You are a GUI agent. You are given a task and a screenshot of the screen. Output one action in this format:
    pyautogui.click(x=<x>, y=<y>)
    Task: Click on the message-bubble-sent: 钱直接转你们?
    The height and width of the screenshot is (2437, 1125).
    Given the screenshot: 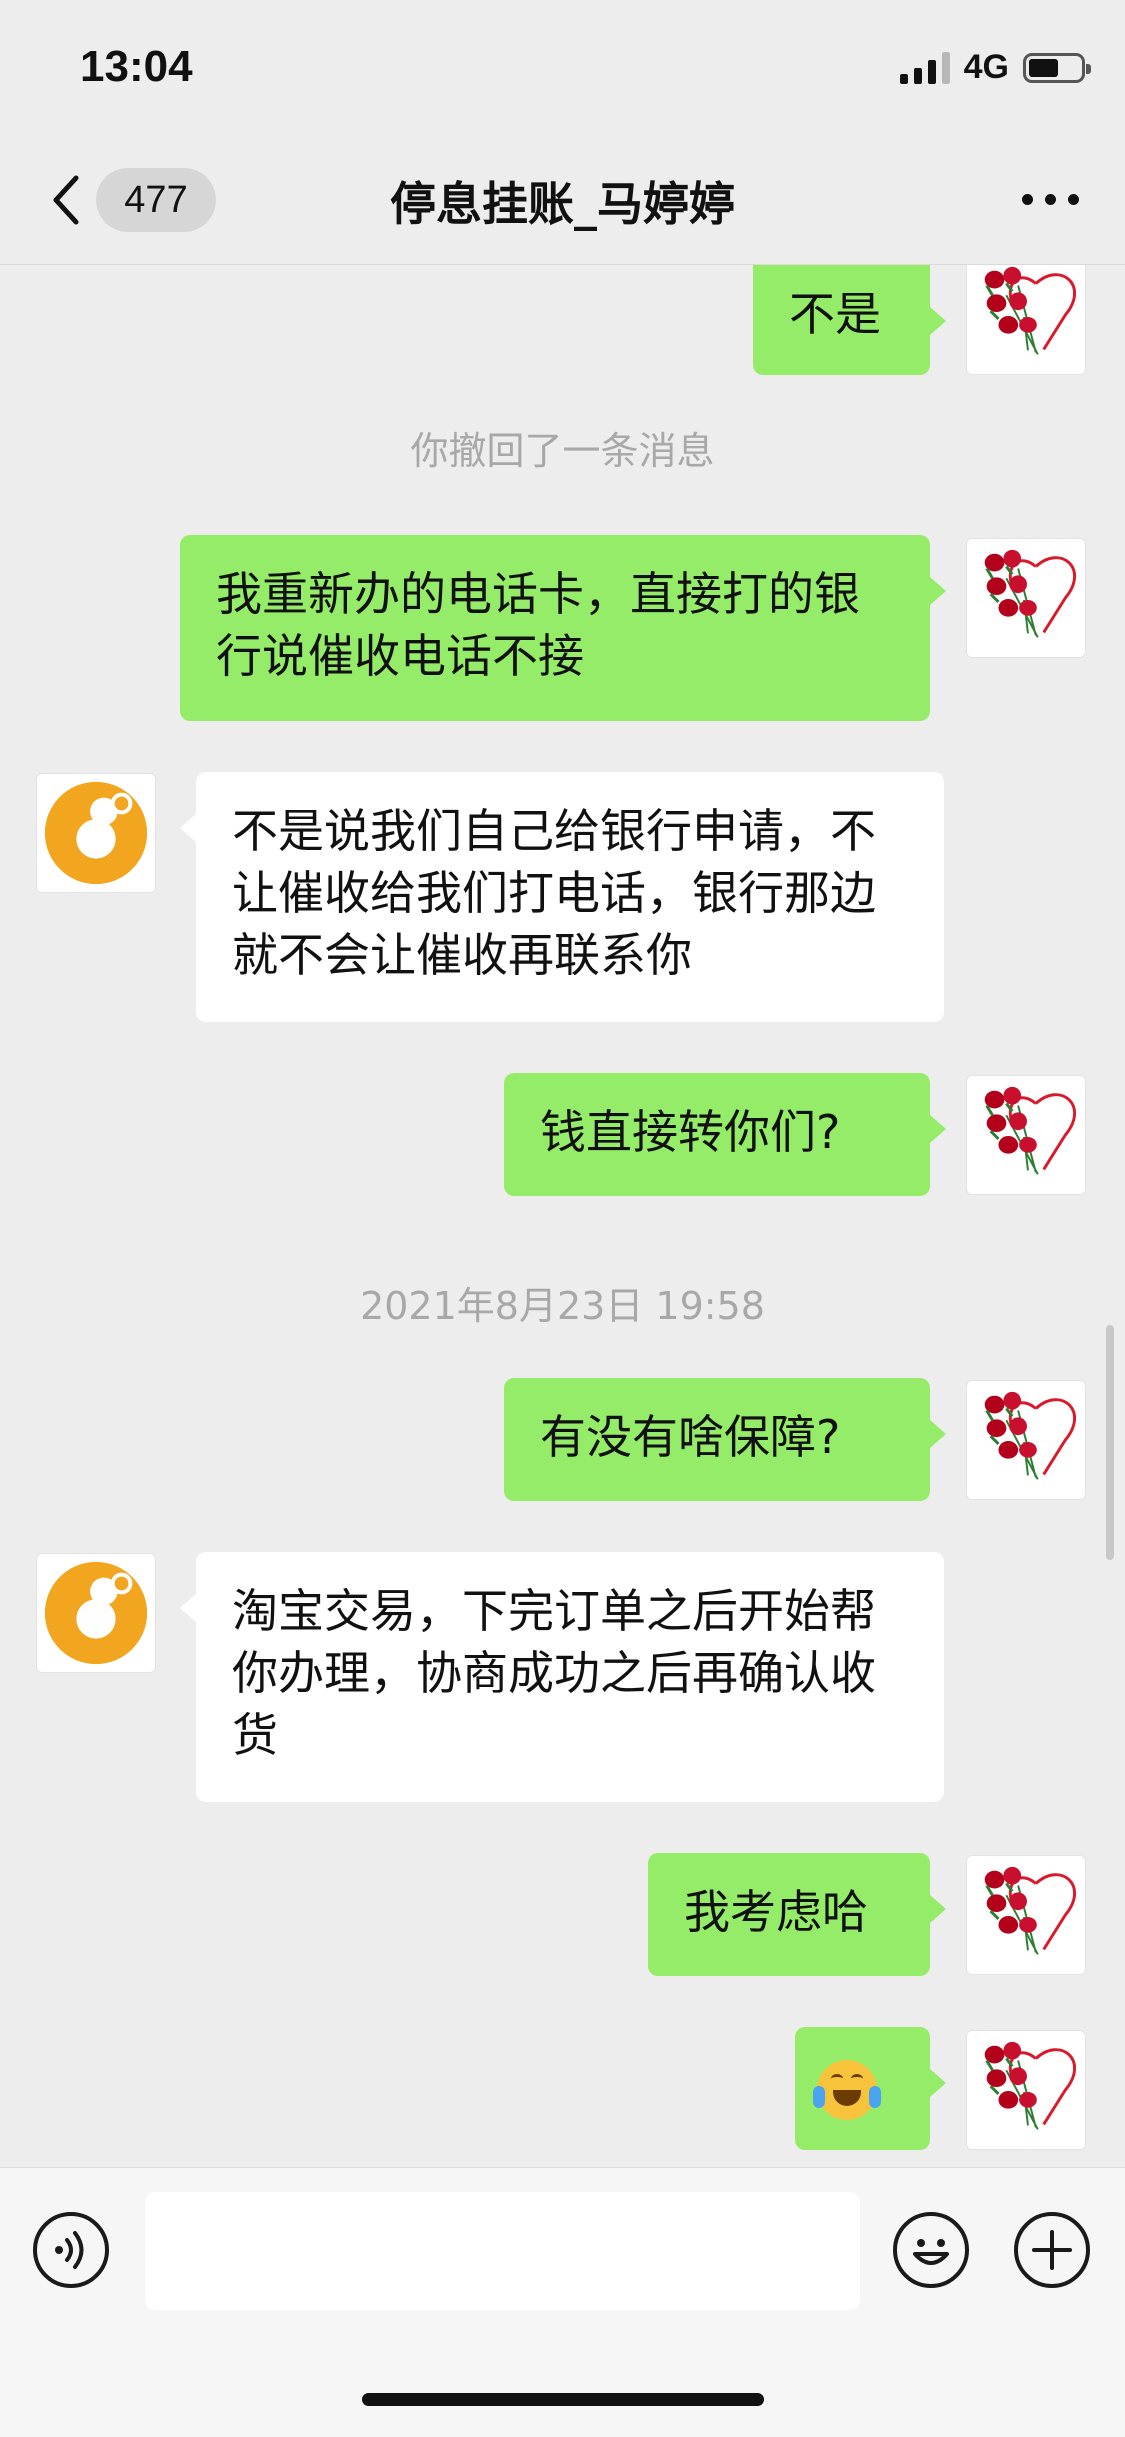 What is the action you would take?
    pyautogui.click(x=725, y=1134)
    